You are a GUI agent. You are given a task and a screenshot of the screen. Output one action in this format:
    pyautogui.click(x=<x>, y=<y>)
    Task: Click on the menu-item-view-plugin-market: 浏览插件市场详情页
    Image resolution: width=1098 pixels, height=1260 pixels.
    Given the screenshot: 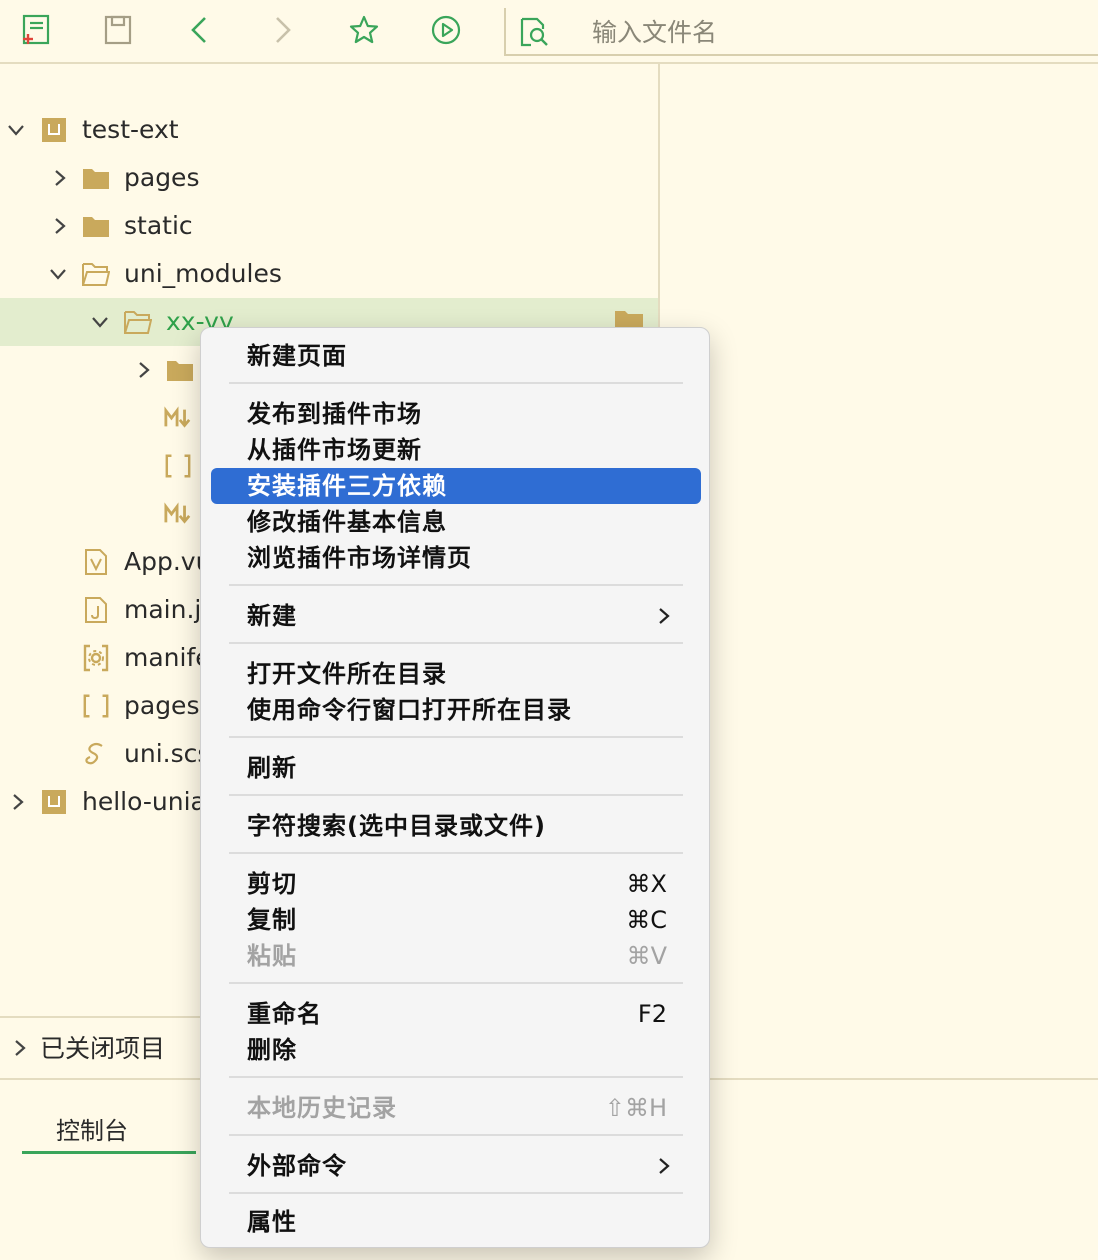 What is the action you would take?
    pyautogui.click(x=456, y=558)
    